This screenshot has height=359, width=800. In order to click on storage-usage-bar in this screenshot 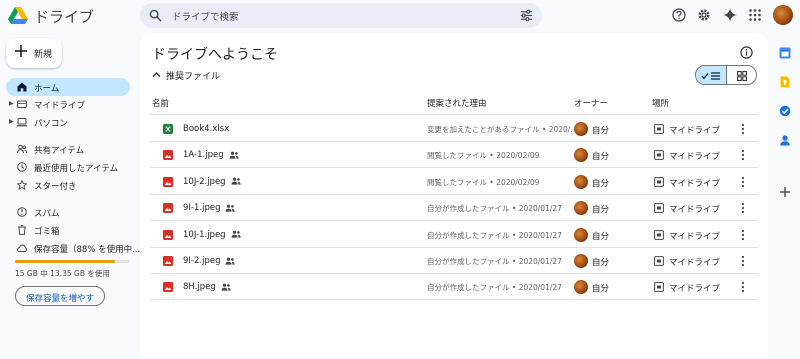, I will do `click(72, 261)`.